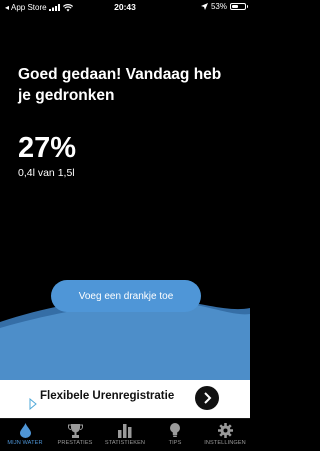 Image resolution: width=320 pixels, height=451 pixels. What do you see at coordinates (225, 430) in the screenshot?
I see `gear-icon` at bounding box center [225, 430].